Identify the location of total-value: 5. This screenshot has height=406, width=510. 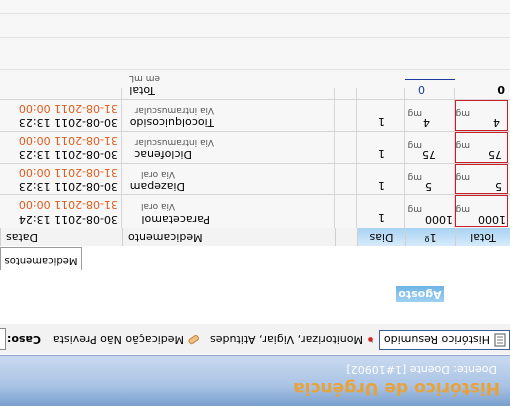
(498, 186).